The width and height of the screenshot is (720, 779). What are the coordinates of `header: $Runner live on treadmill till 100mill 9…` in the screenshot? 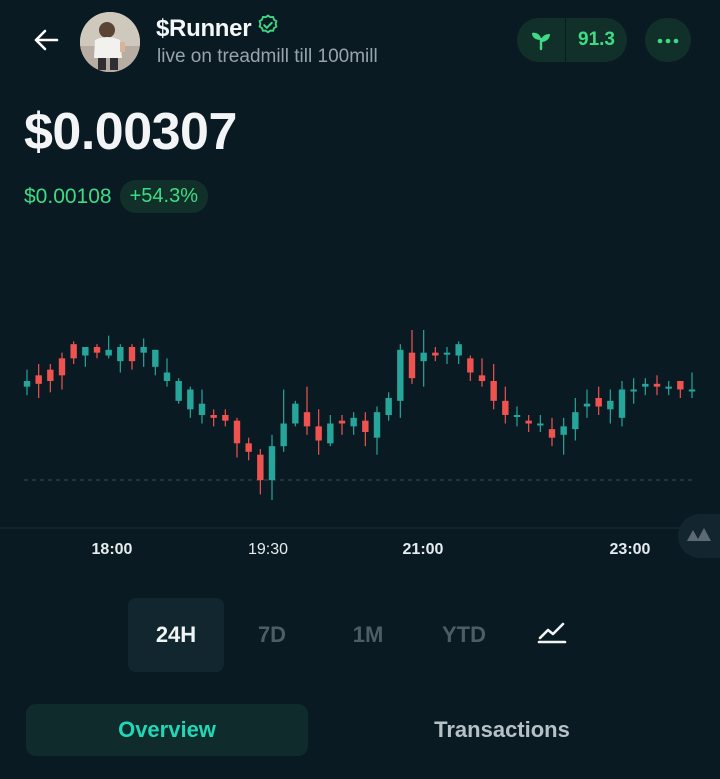 It's located at (360, 42).